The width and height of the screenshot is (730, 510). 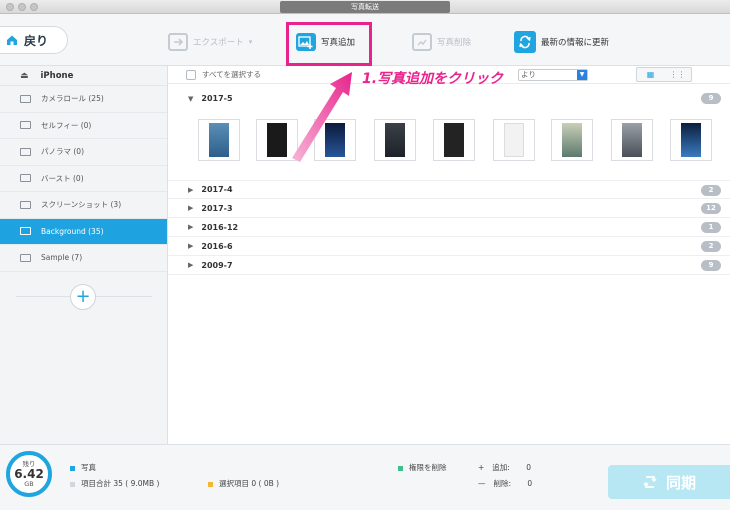 I want to click on selected-legend-dot, so click(x=210, y=484).